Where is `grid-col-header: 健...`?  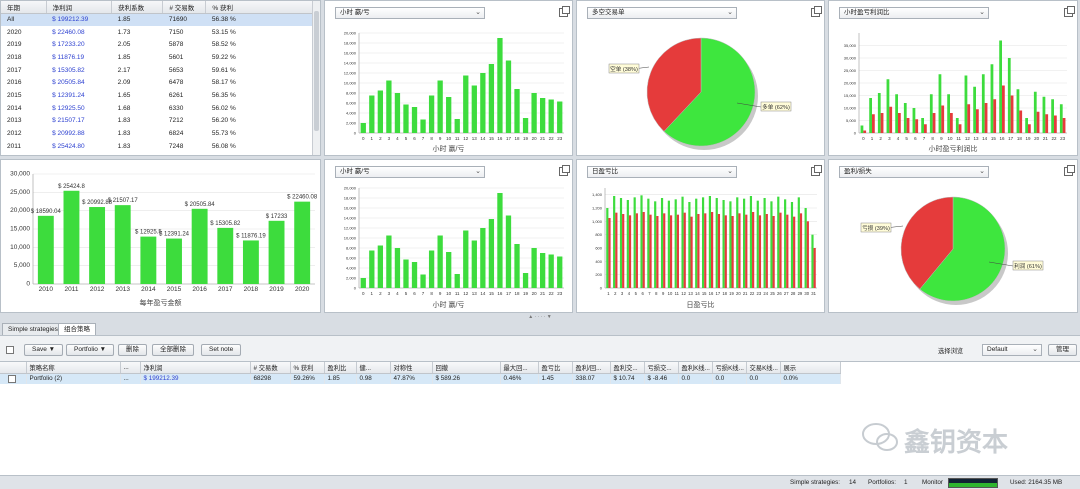 grid-col-header: 健... is located at coordinates (373, 368).